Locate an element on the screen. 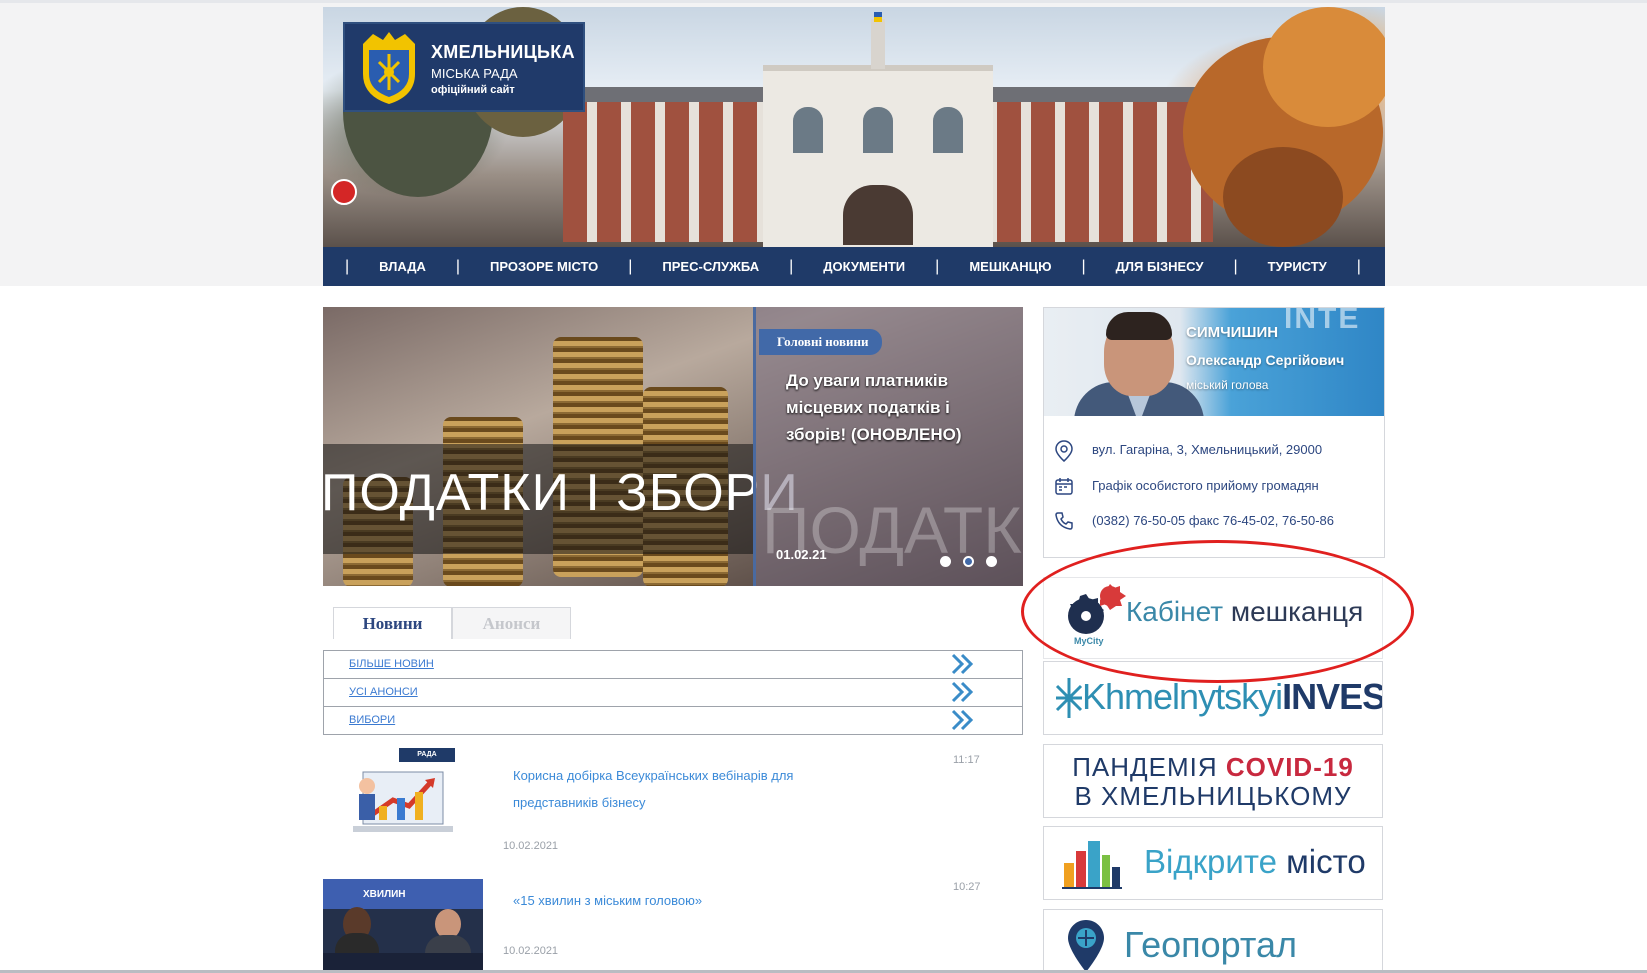 This screenshot has height=973, width=1647. news-thumbnail: ХВИЛИН is located at coordinates (403, 926).